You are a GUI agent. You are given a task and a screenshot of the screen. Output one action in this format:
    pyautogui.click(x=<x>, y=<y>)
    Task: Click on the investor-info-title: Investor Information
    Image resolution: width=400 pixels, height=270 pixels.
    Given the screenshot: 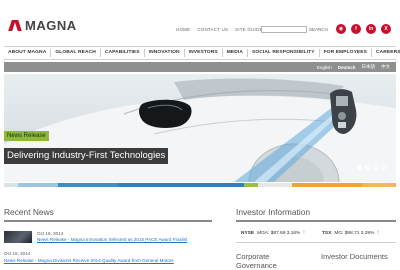 What is the action you would take?
    pyautogui.click(x=273, y=212)
    